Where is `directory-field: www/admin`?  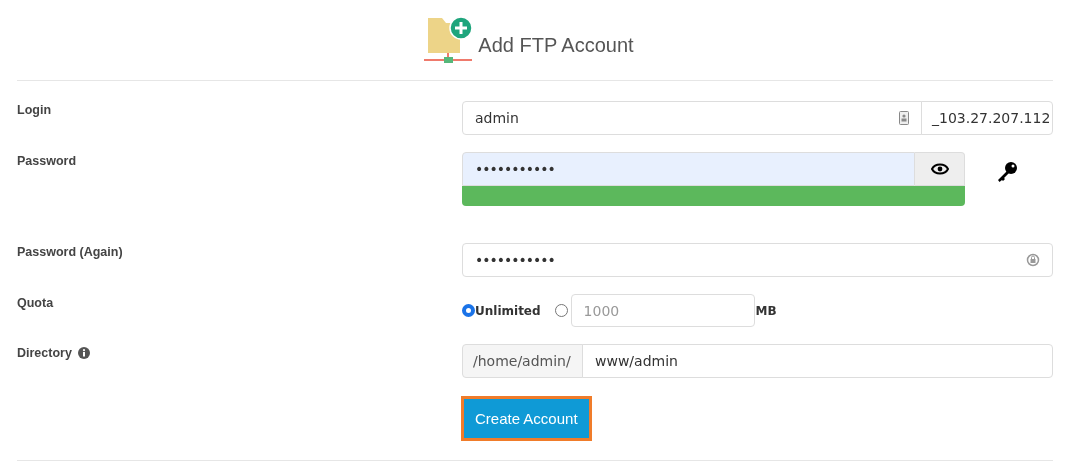
directory-field: www/admin is located at coordinates (817, 361).